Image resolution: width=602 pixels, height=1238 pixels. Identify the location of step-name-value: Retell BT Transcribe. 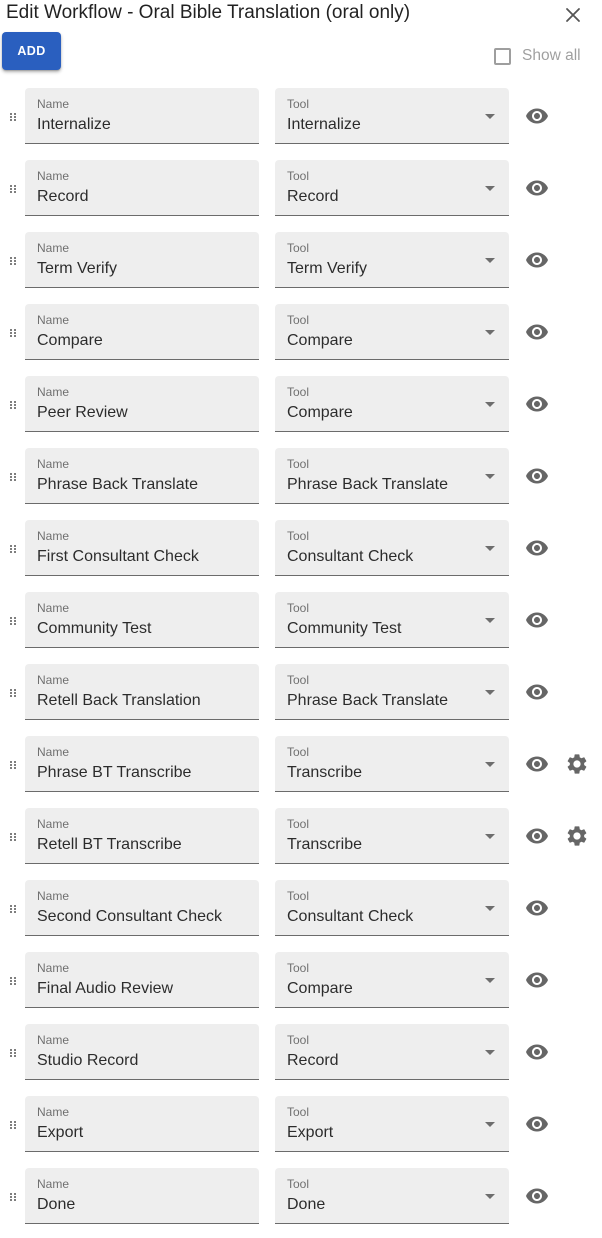
(109, 845).